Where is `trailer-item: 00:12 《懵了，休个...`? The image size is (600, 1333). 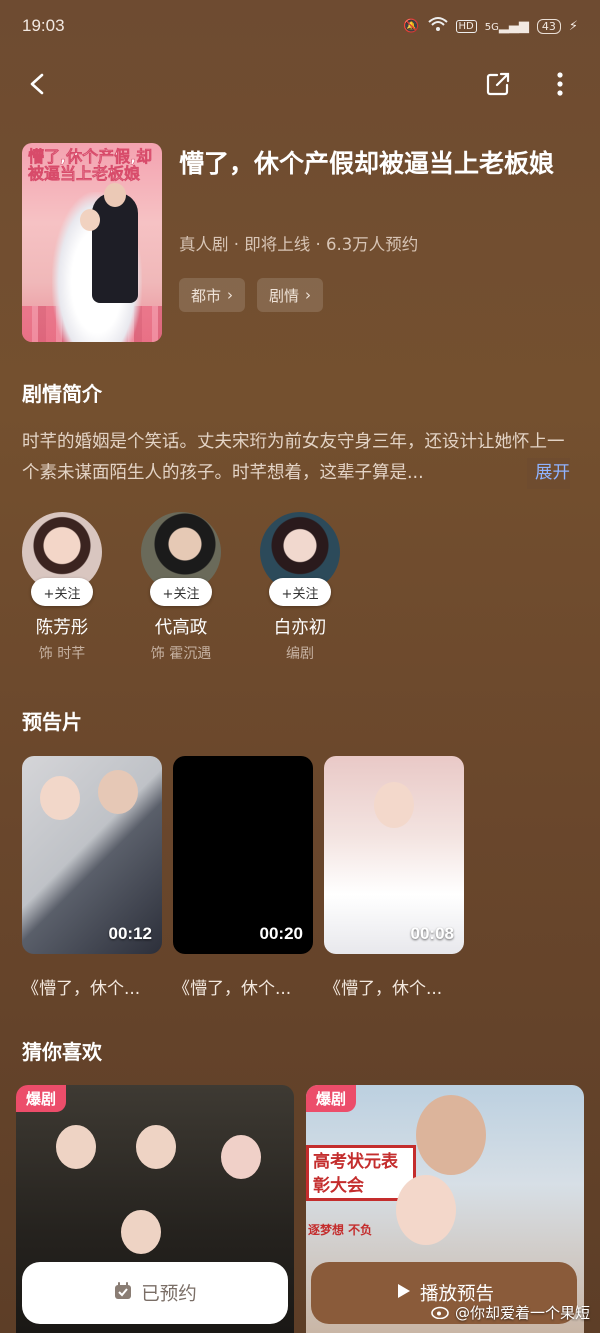 trailer-item: 00:12 《懵了，休个... is located at coordinates (92, 877).